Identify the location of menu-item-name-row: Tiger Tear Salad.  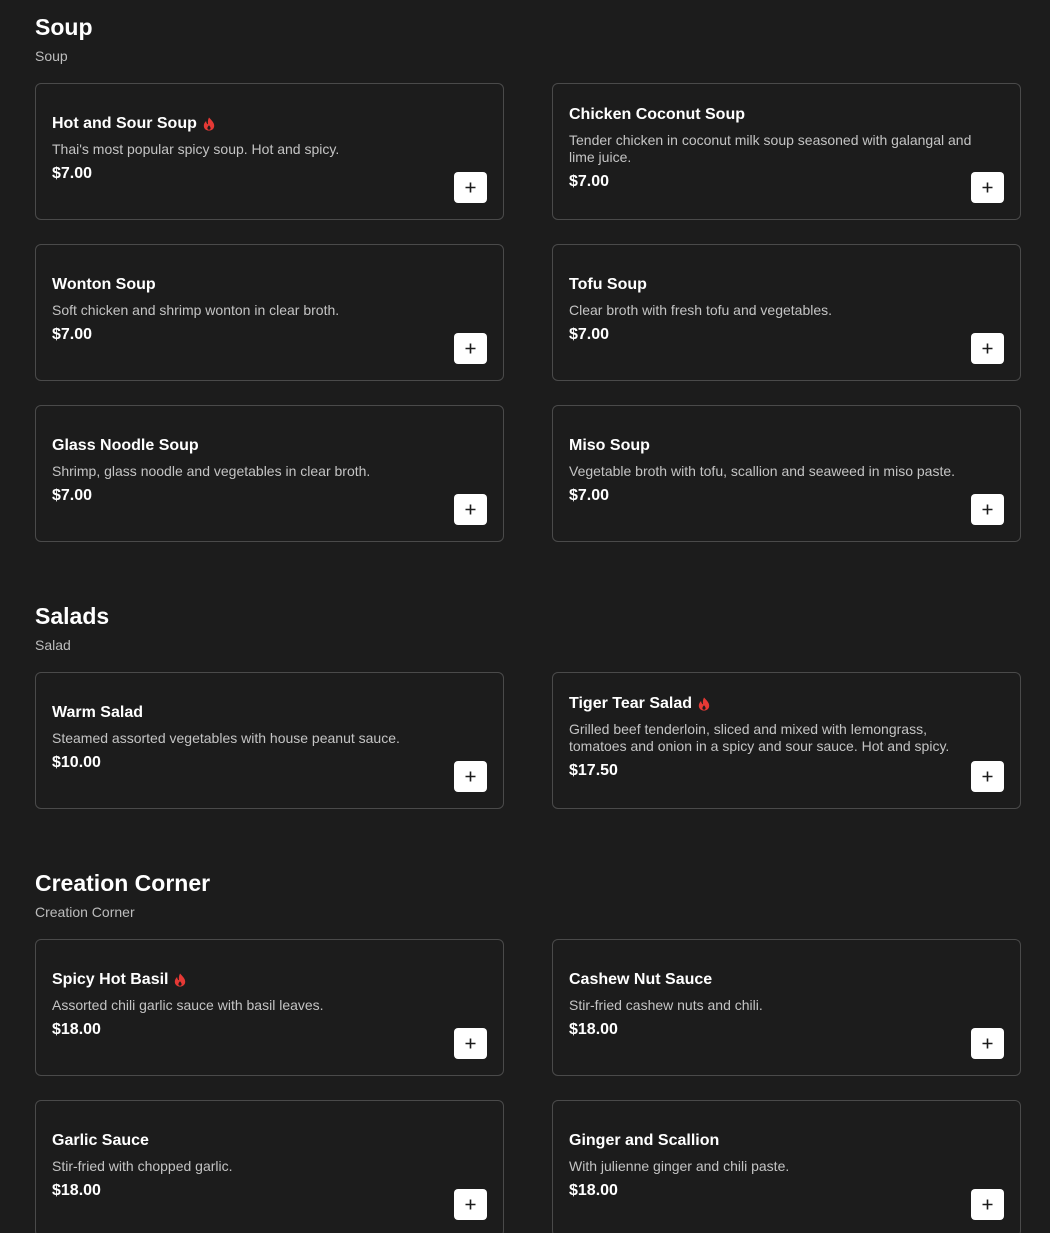
(786, 704).